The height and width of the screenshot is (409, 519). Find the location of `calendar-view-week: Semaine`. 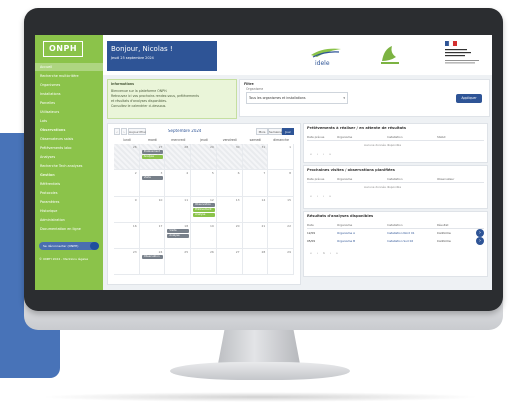

calendar-view-week: Semaine is located at coordinates (275, 131).